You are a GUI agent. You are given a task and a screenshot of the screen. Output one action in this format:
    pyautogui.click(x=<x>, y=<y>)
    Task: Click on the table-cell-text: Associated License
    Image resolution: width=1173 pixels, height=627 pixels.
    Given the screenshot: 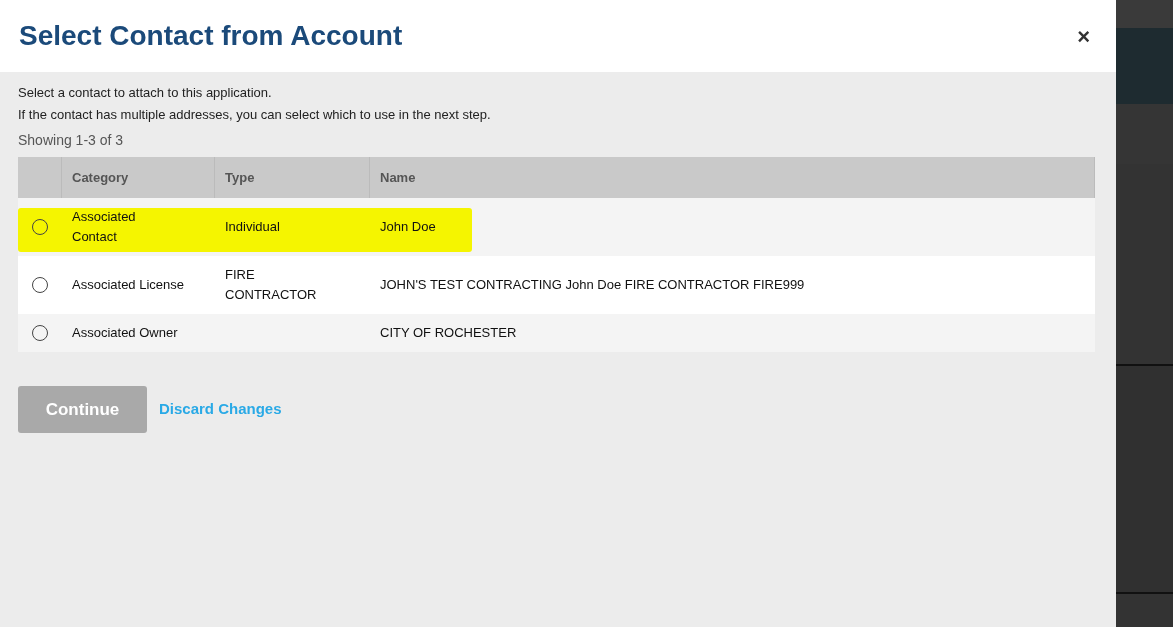 What is the action you would take?
    pyautogui.click(x=128, y=285)
    